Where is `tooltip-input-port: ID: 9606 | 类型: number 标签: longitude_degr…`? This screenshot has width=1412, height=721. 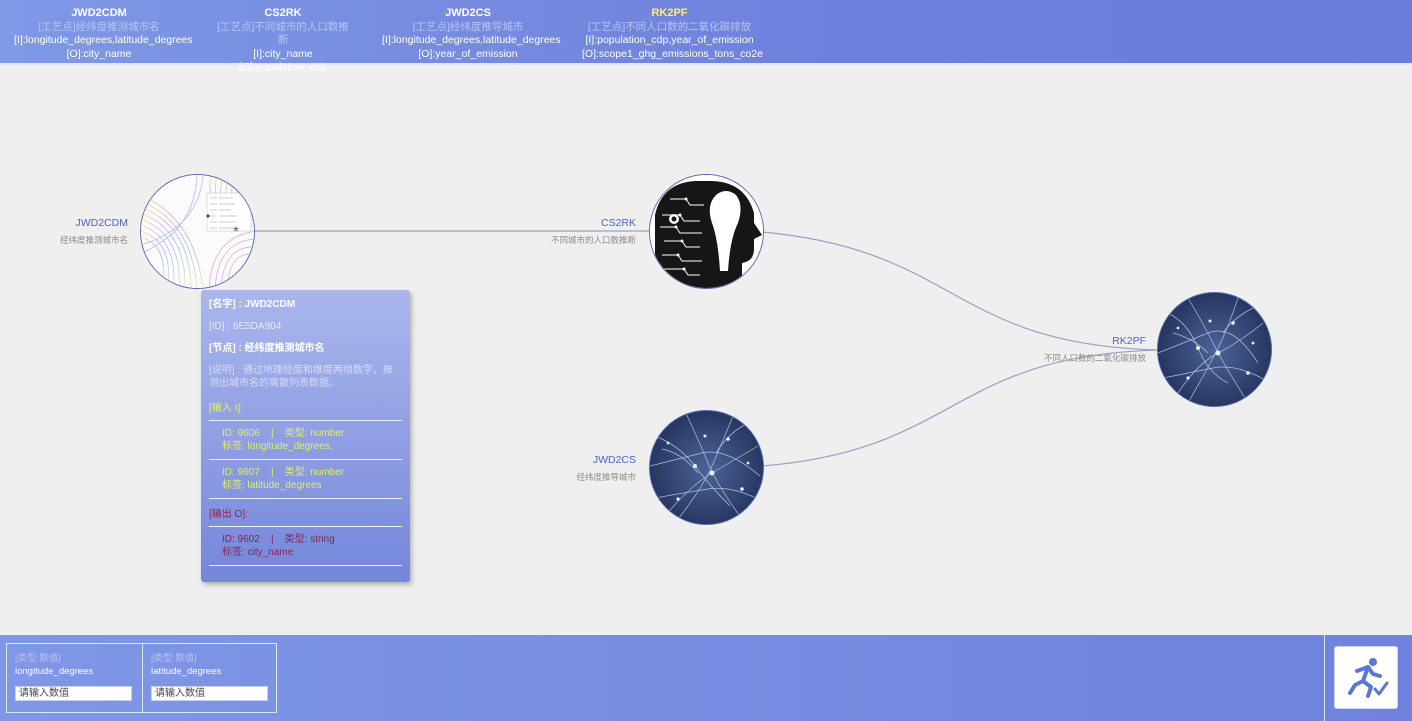
tooltip-input-port: ID: 9606 | 类型: number 标签: longitude_degr… is located at coordinates (305, 440).